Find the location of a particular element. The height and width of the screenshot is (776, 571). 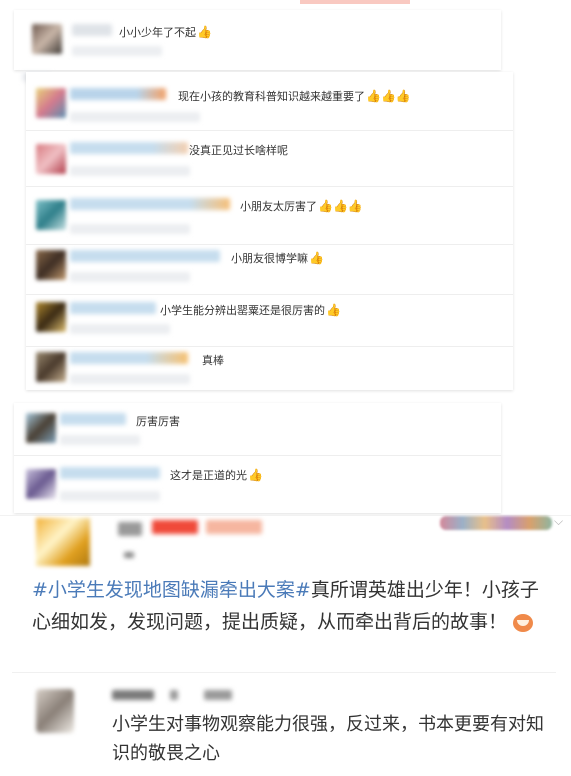

comment-row: 这才是正道的光👍 is located at coordinates (257, 484).